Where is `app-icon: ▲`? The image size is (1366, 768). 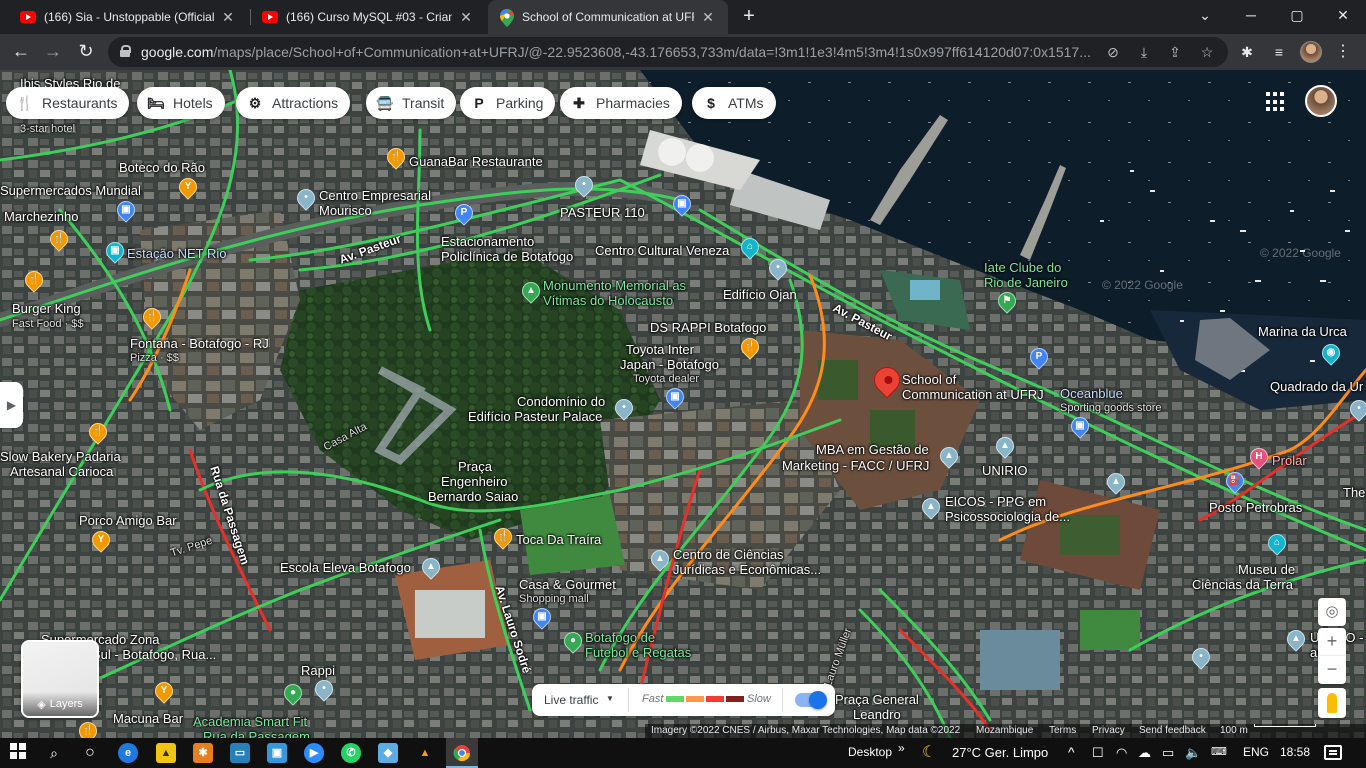 app-icon: ▲ is located at coordinates (166, 753).